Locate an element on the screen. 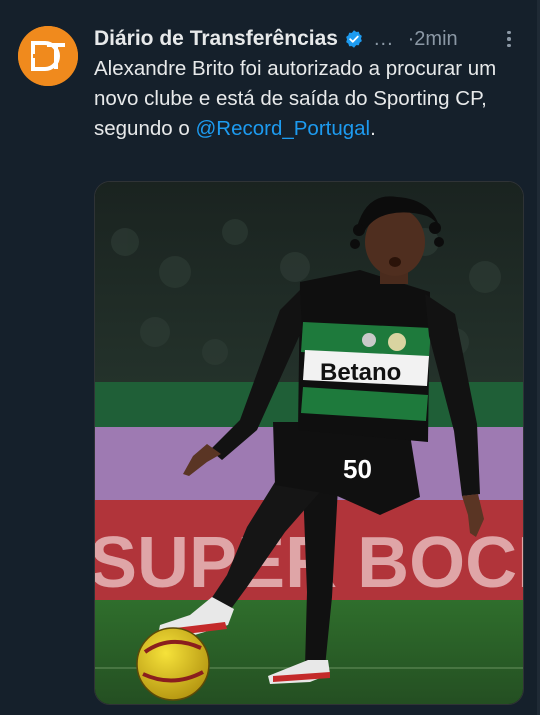 This screenshot has height=715, width=540. tweet-header: Diário de Transferências ... ·2min is located at coordinates (307, 39).